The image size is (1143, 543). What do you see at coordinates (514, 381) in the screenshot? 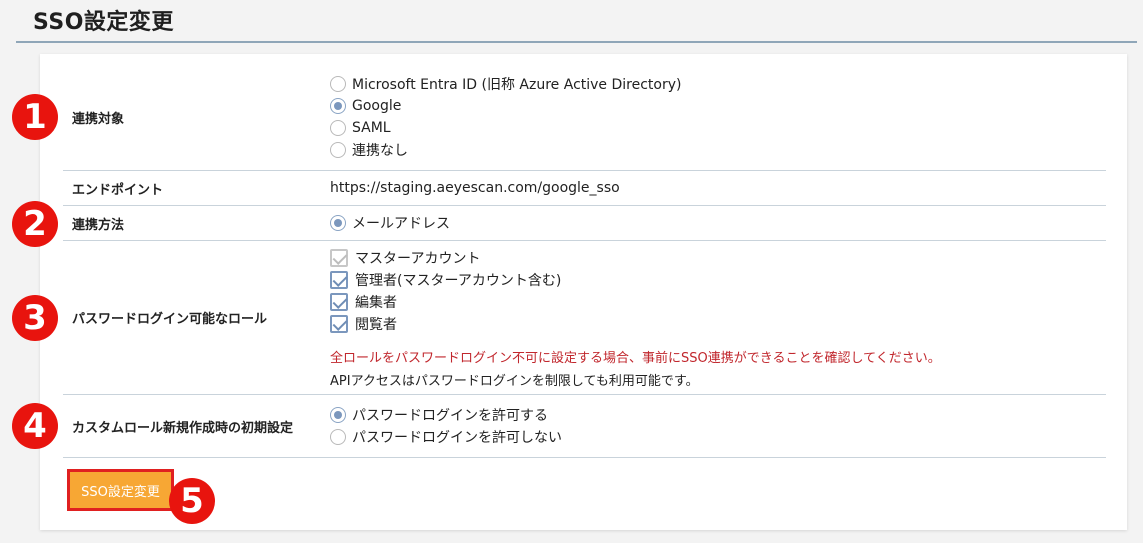
I see `note-text: APIアクセスはパスワードログインを制限しても利用可能です。` at bounding box center [514, 381].